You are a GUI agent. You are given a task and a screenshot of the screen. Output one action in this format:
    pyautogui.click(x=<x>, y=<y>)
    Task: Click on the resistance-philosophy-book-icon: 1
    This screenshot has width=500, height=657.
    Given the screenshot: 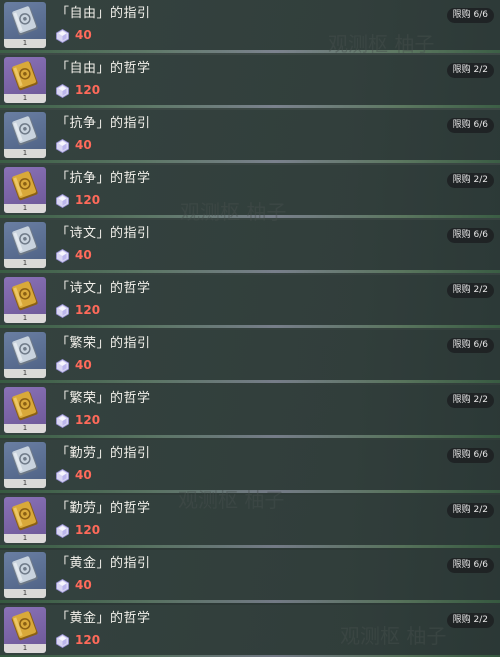 What is the action you would take?
    pyautogui.click(x=25, y=190)
    